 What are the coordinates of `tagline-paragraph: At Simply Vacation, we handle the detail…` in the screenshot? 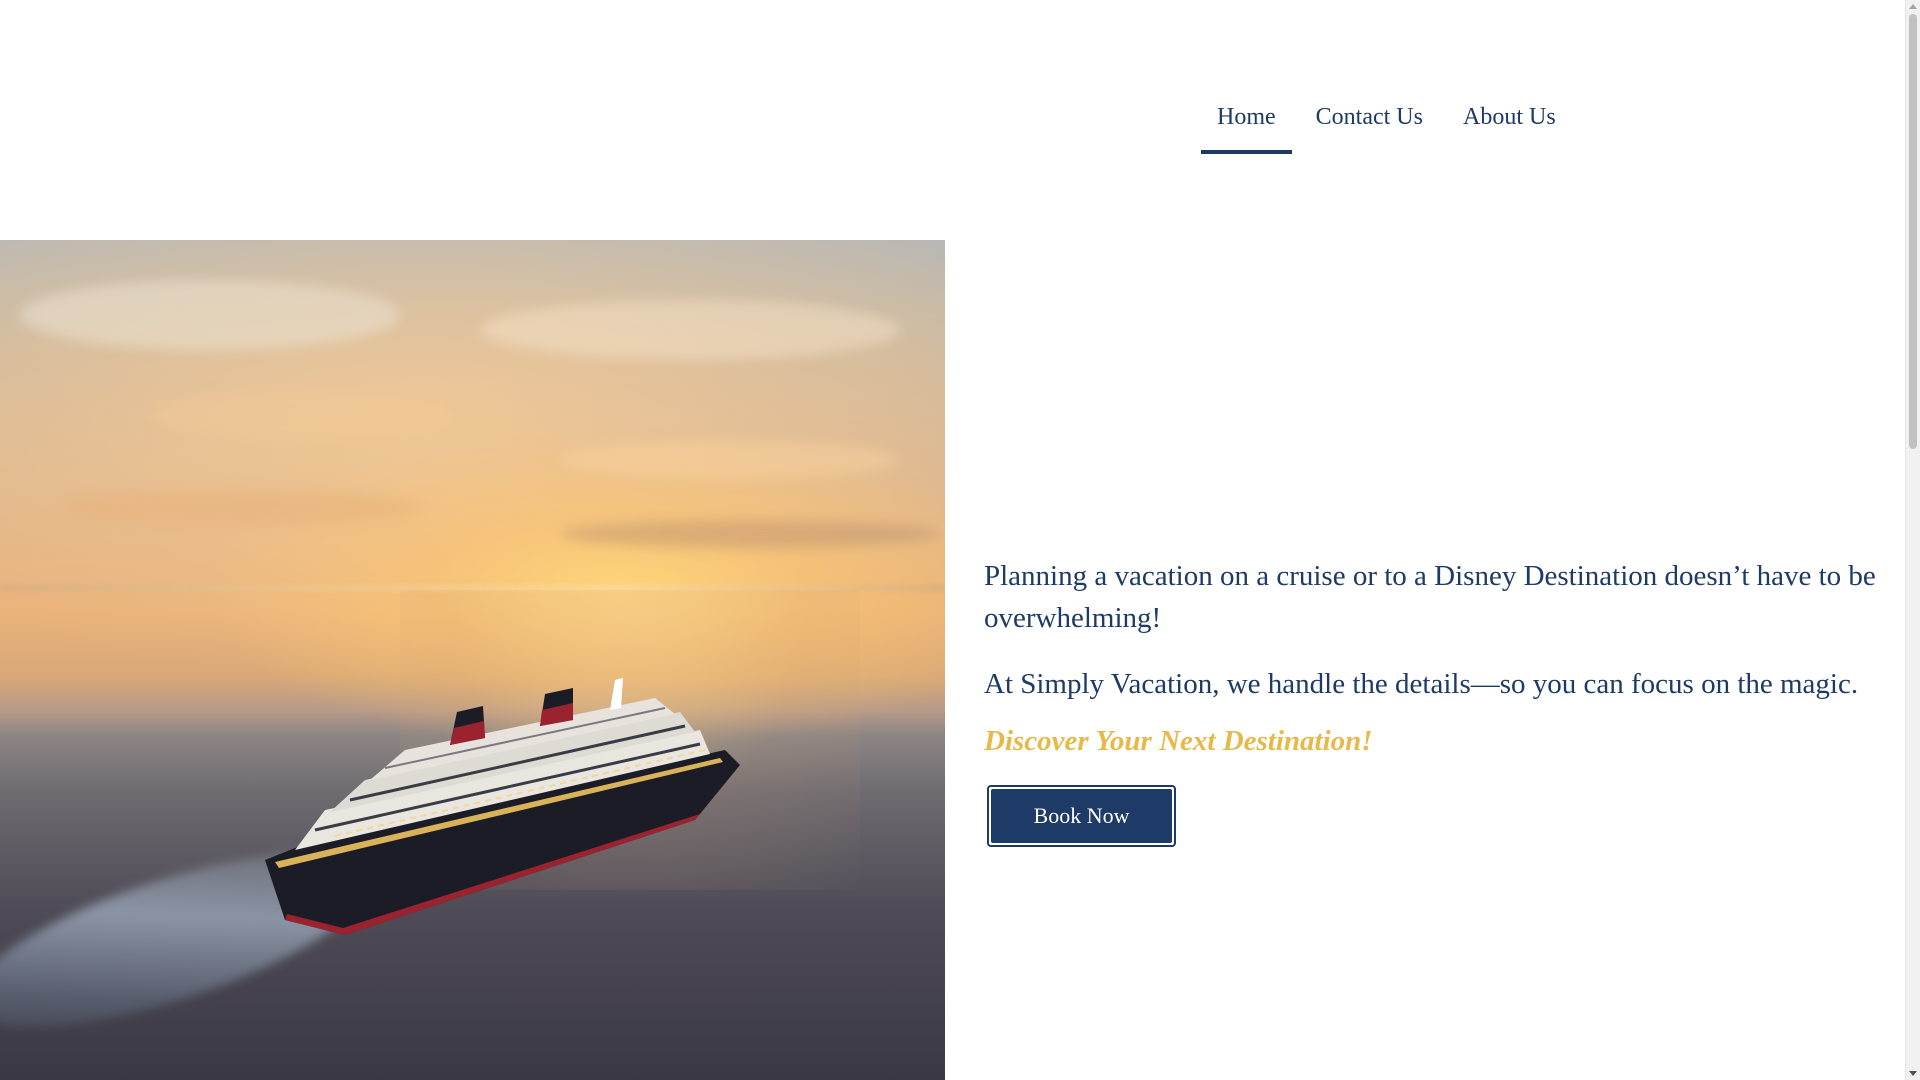 It's located at (1421, 684).